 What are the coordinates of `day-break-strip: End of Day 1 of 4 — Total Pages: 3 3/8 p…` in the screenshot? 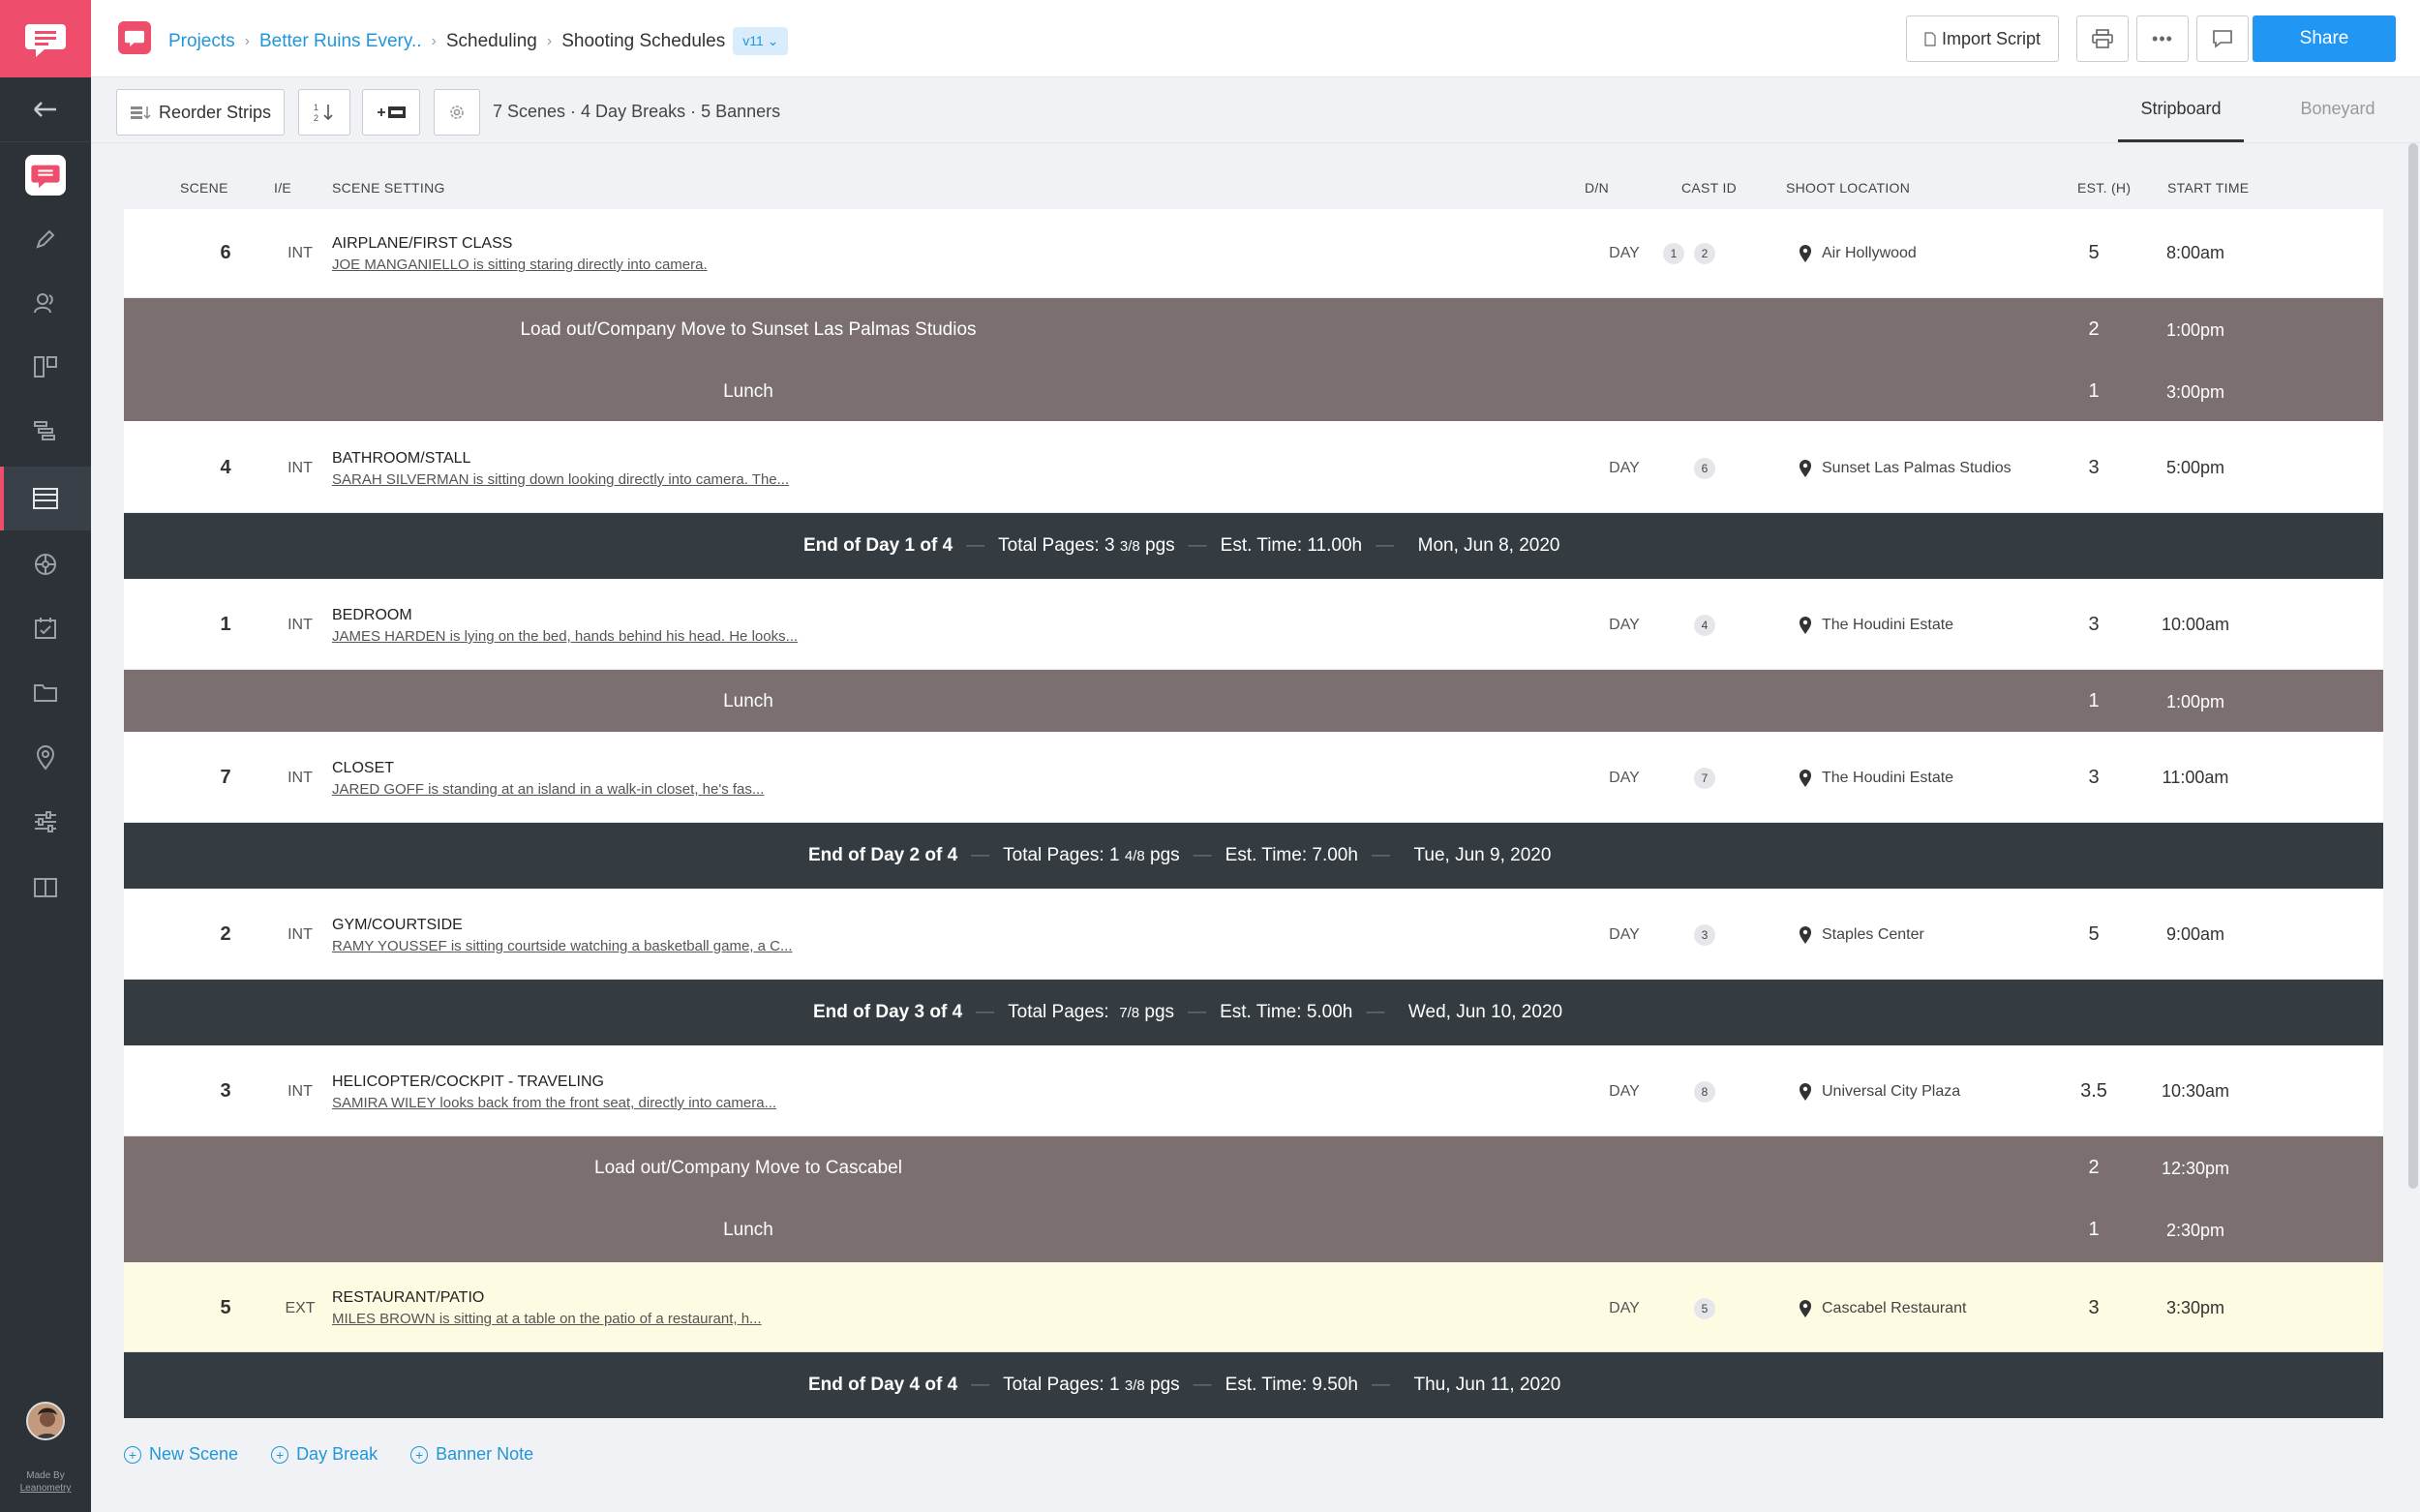 It's located at (1253, 546).